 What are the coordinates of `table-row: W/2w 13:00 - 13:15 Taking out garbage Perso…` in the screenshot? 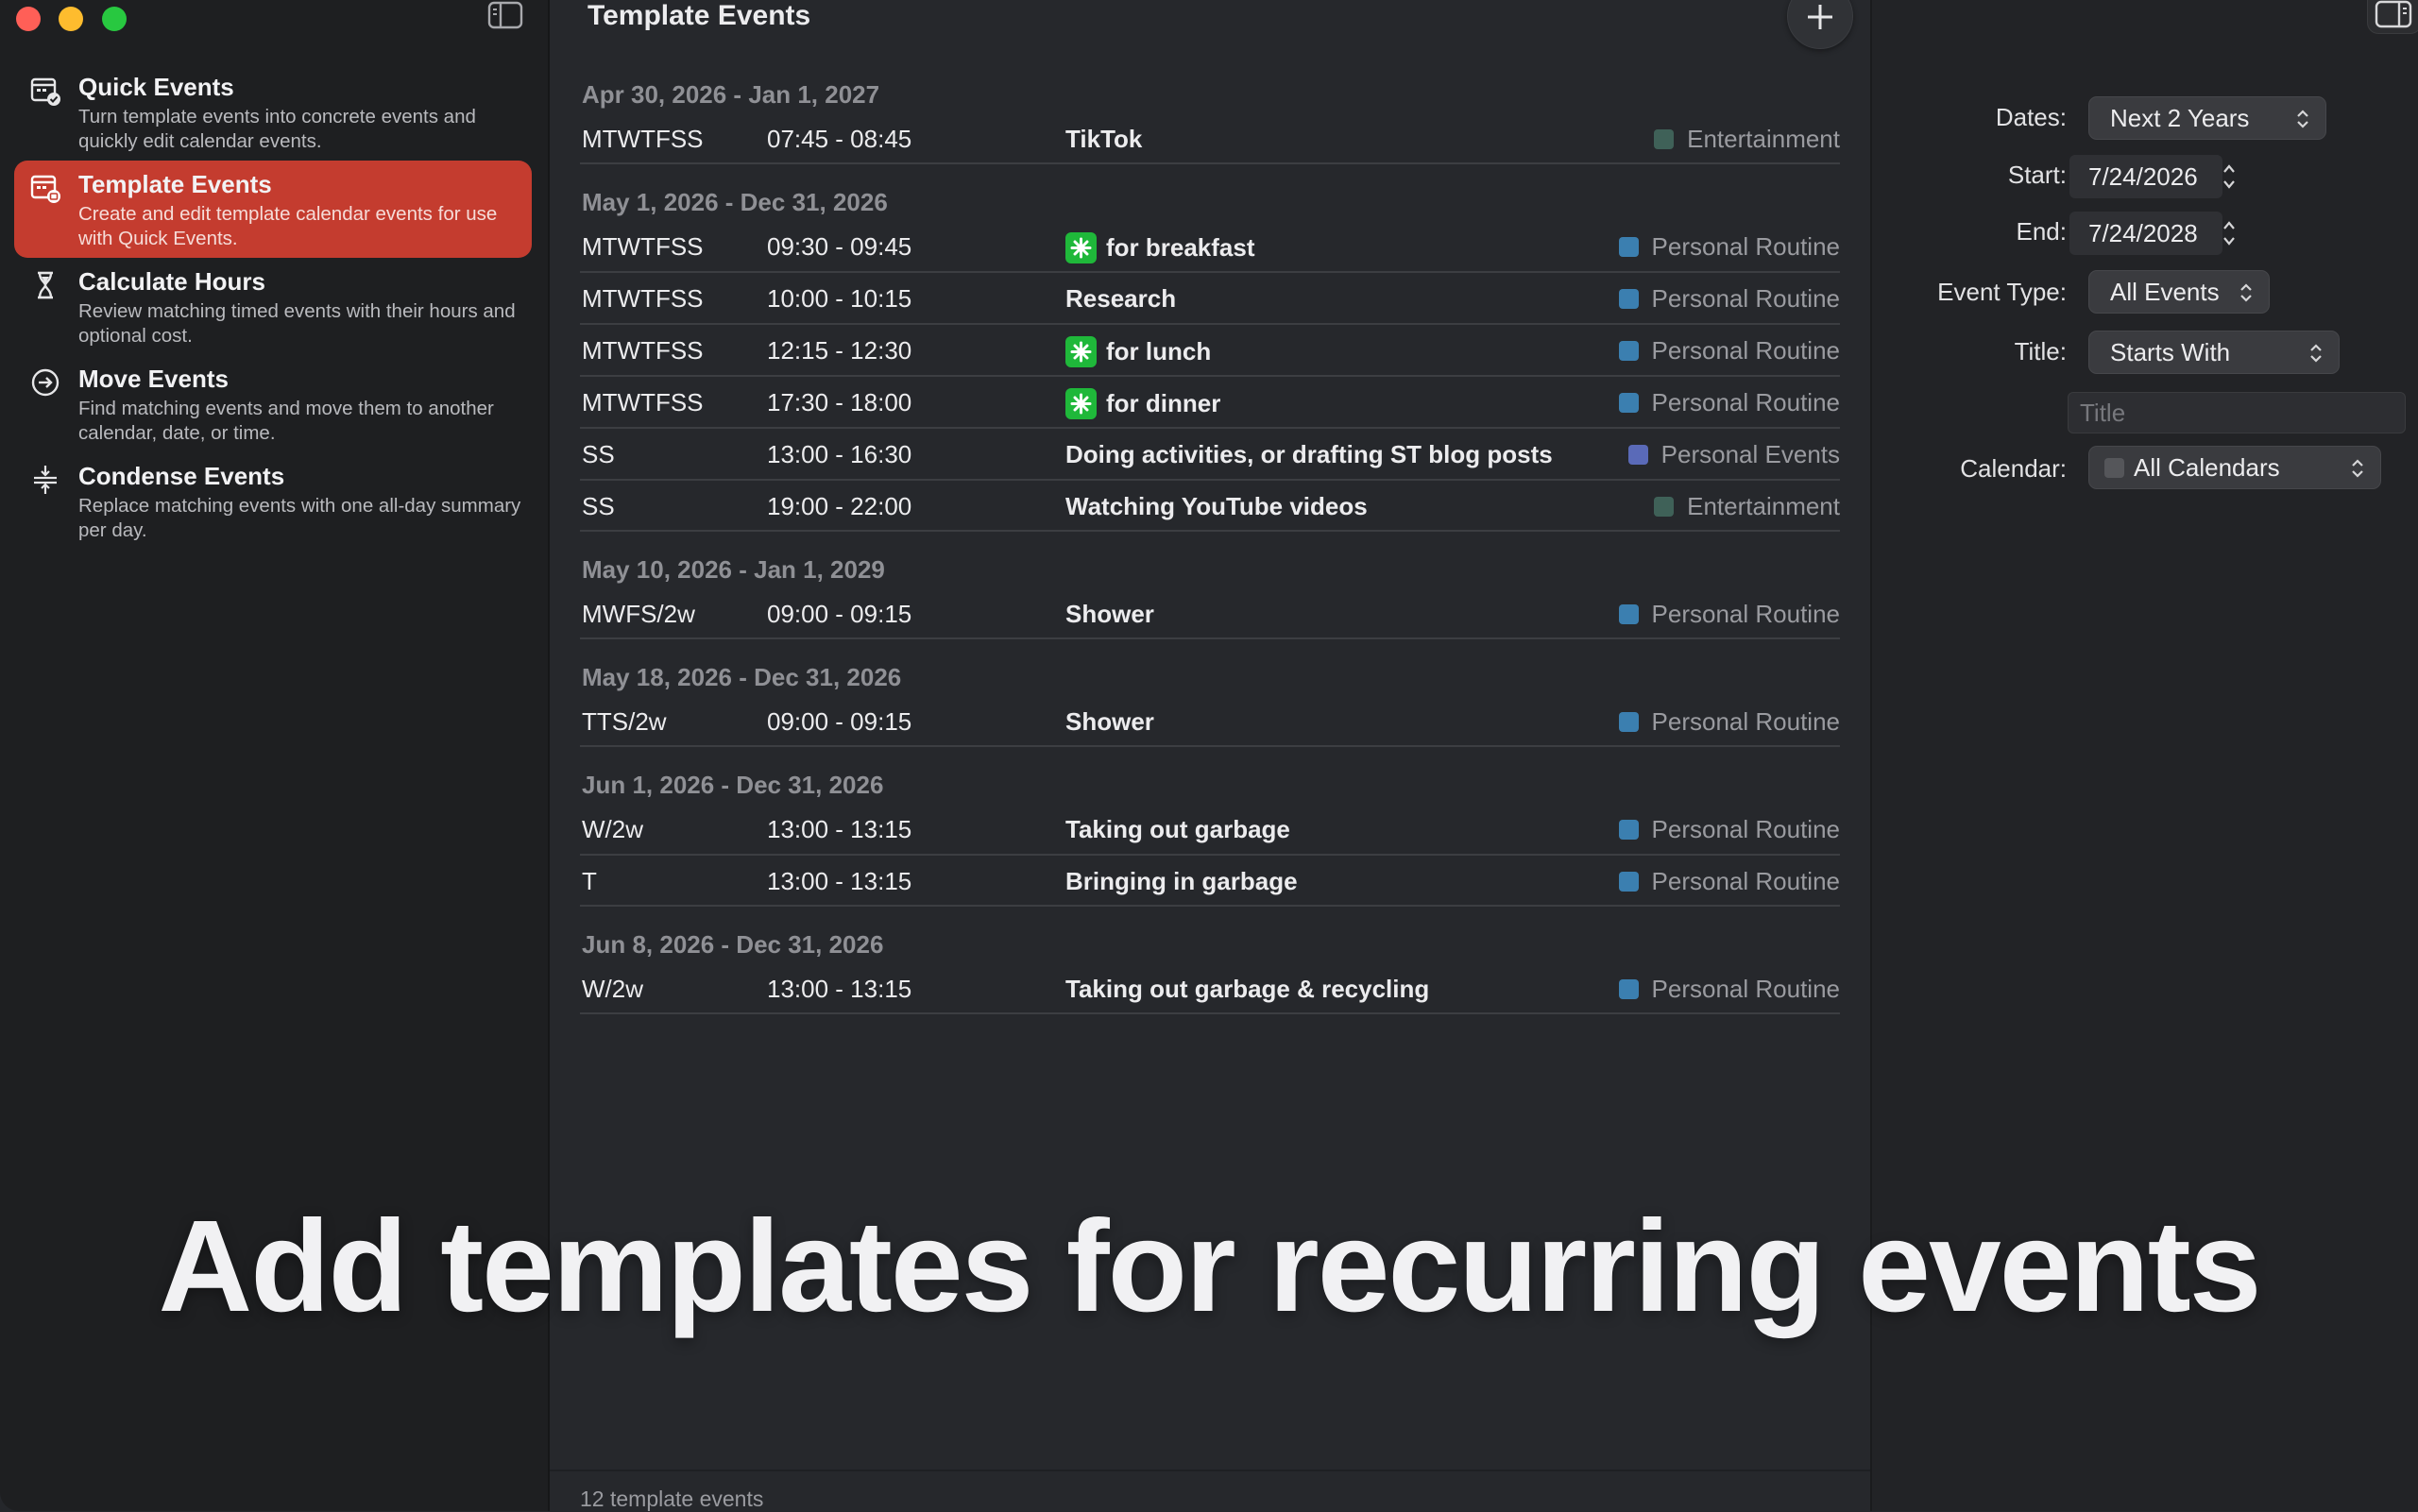 It's located at (1210, 830).